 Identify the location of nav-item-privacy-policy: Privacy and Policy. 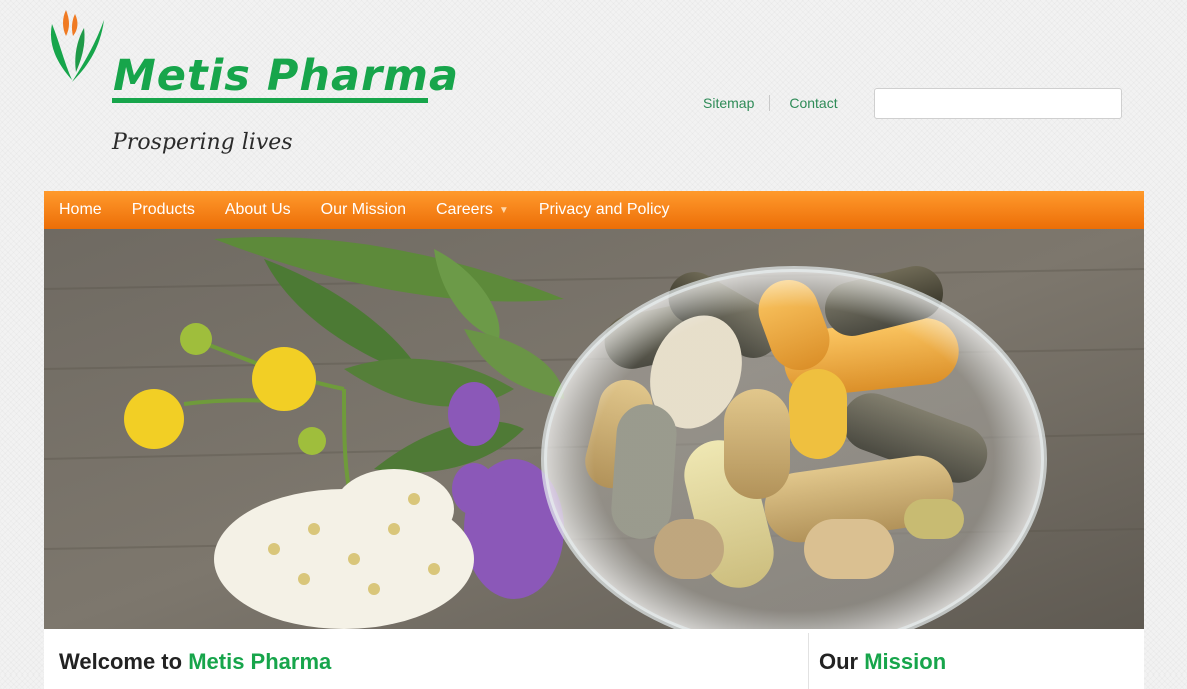
(604, 210).